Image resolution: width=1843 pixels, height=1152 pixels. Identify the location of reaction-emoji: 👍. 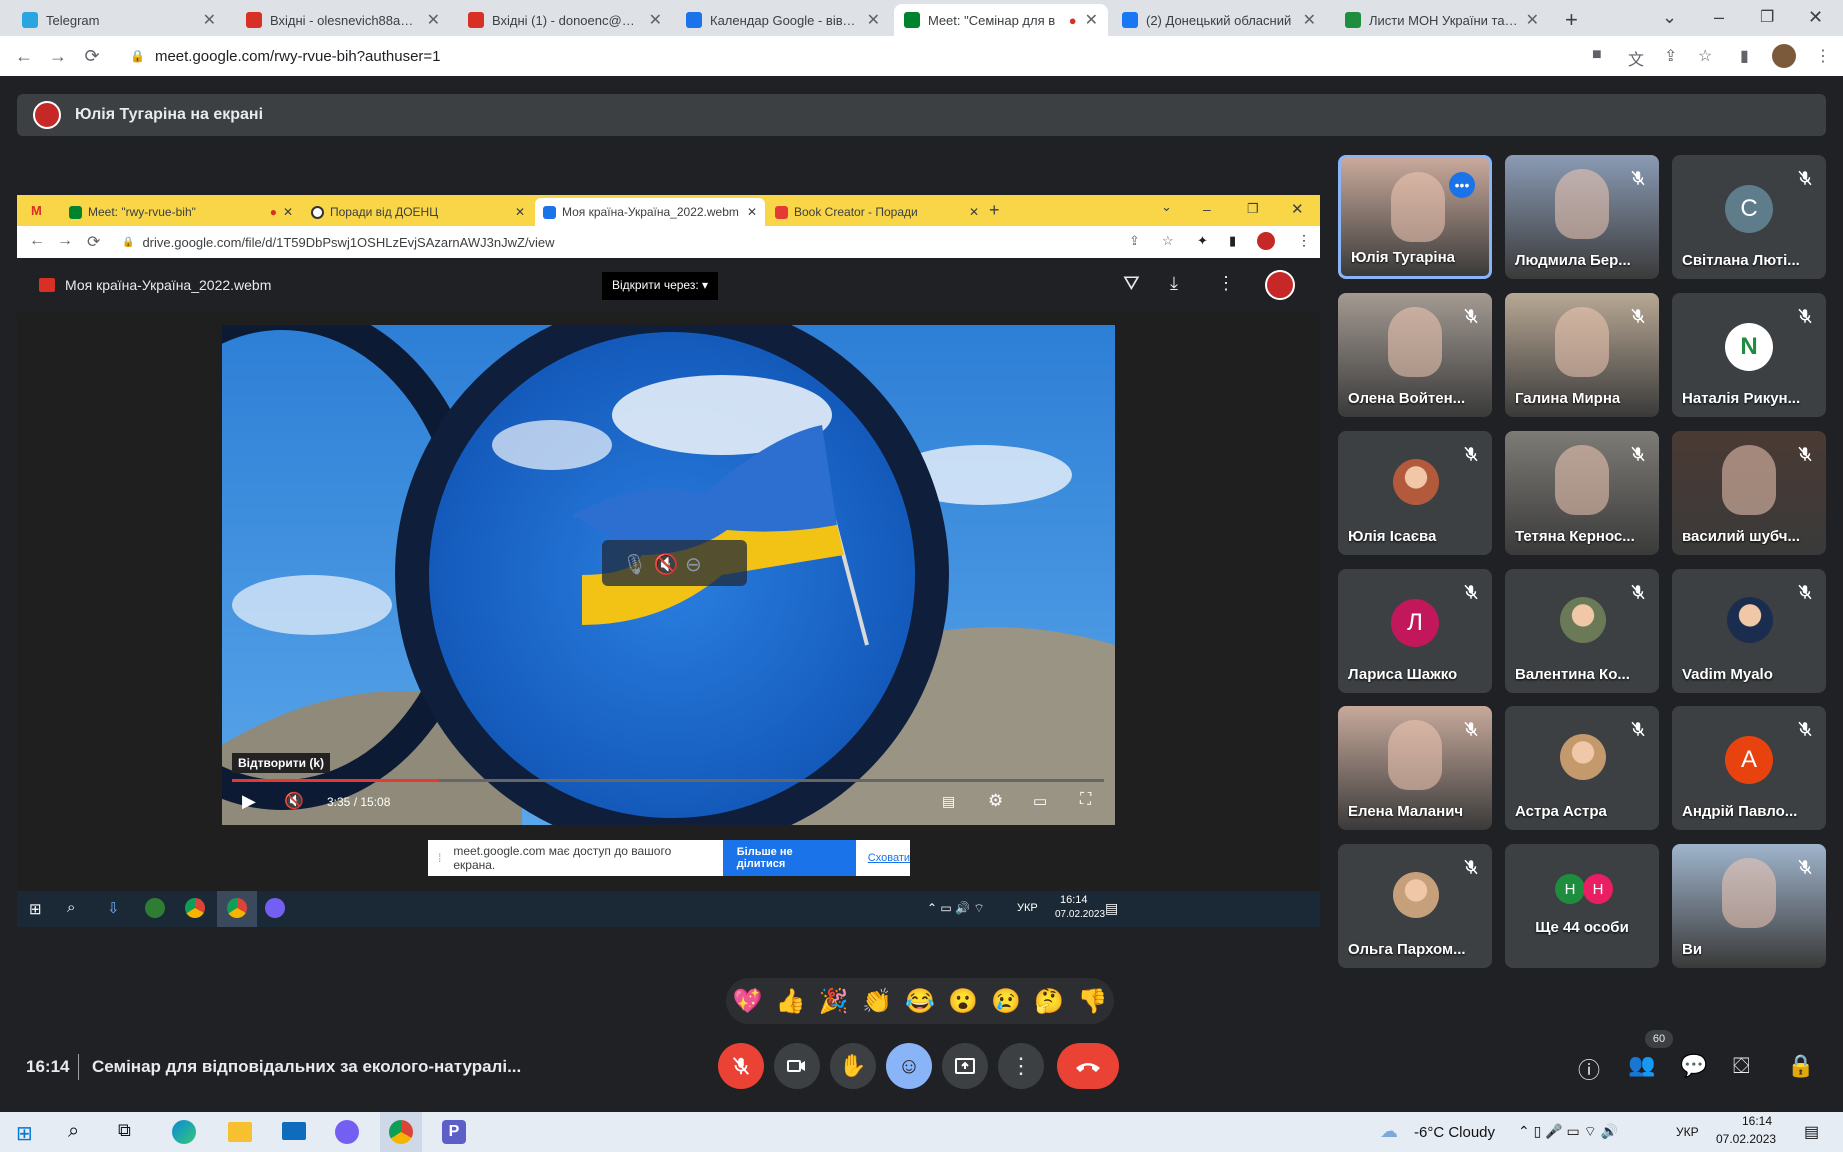
(791, 1001).